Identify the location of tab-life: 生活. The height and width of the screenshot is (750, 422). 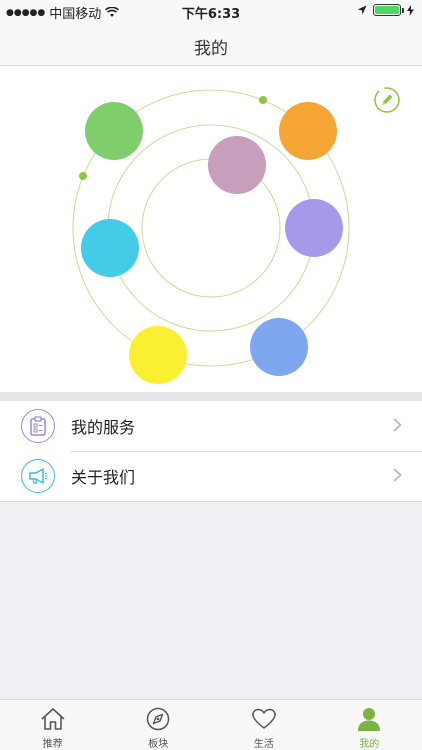
(264, 725).